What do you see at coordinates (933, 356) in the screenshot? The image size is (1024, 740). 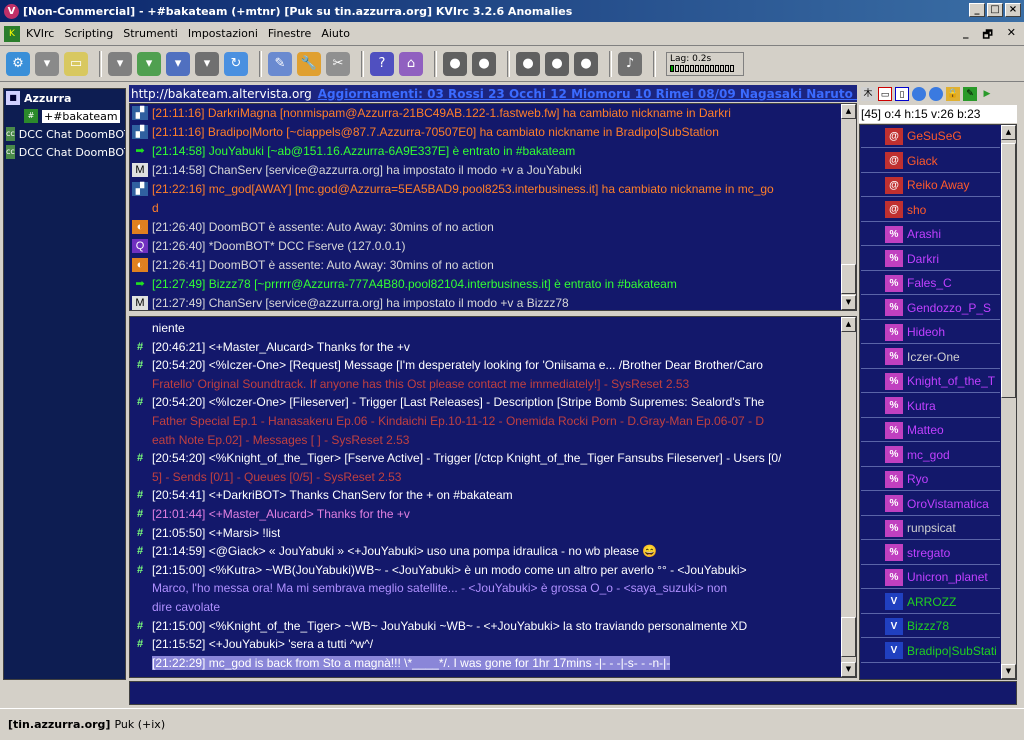 I see `user-nick: Iczer-One` at bounding box center [933, 356].